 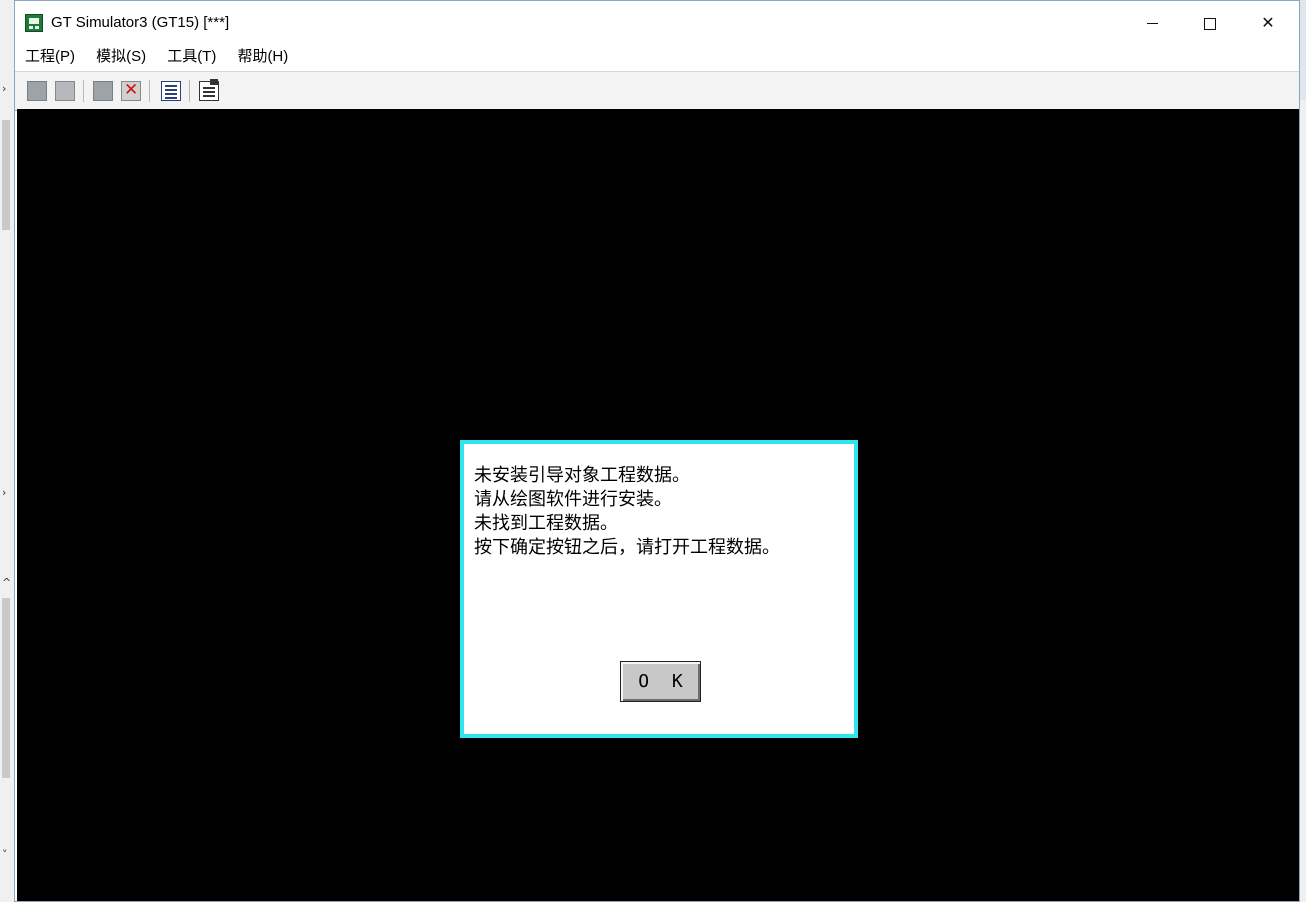 I want to click on open-project-icon, so click(x=37, y=91).